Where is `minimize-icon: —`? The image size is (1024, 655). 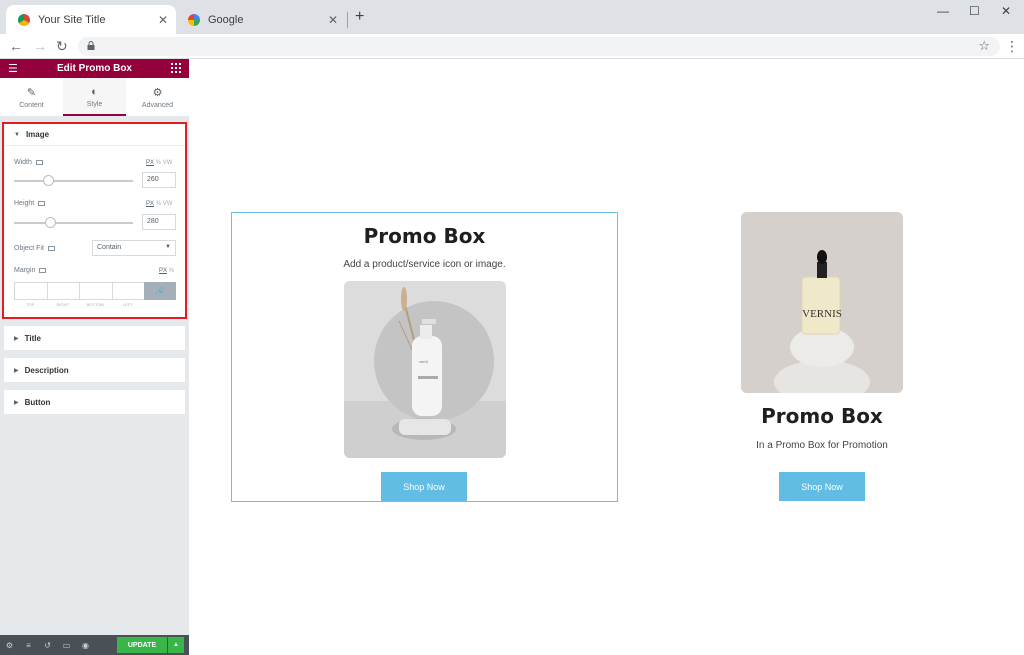 minimize-icon: — is located at coordinates (943, 11).